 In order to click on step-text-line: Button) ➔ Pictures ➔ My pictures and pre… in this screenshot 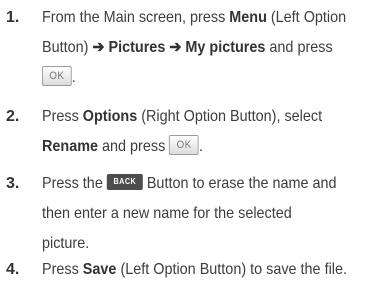, I will do `click(214, 48)`.